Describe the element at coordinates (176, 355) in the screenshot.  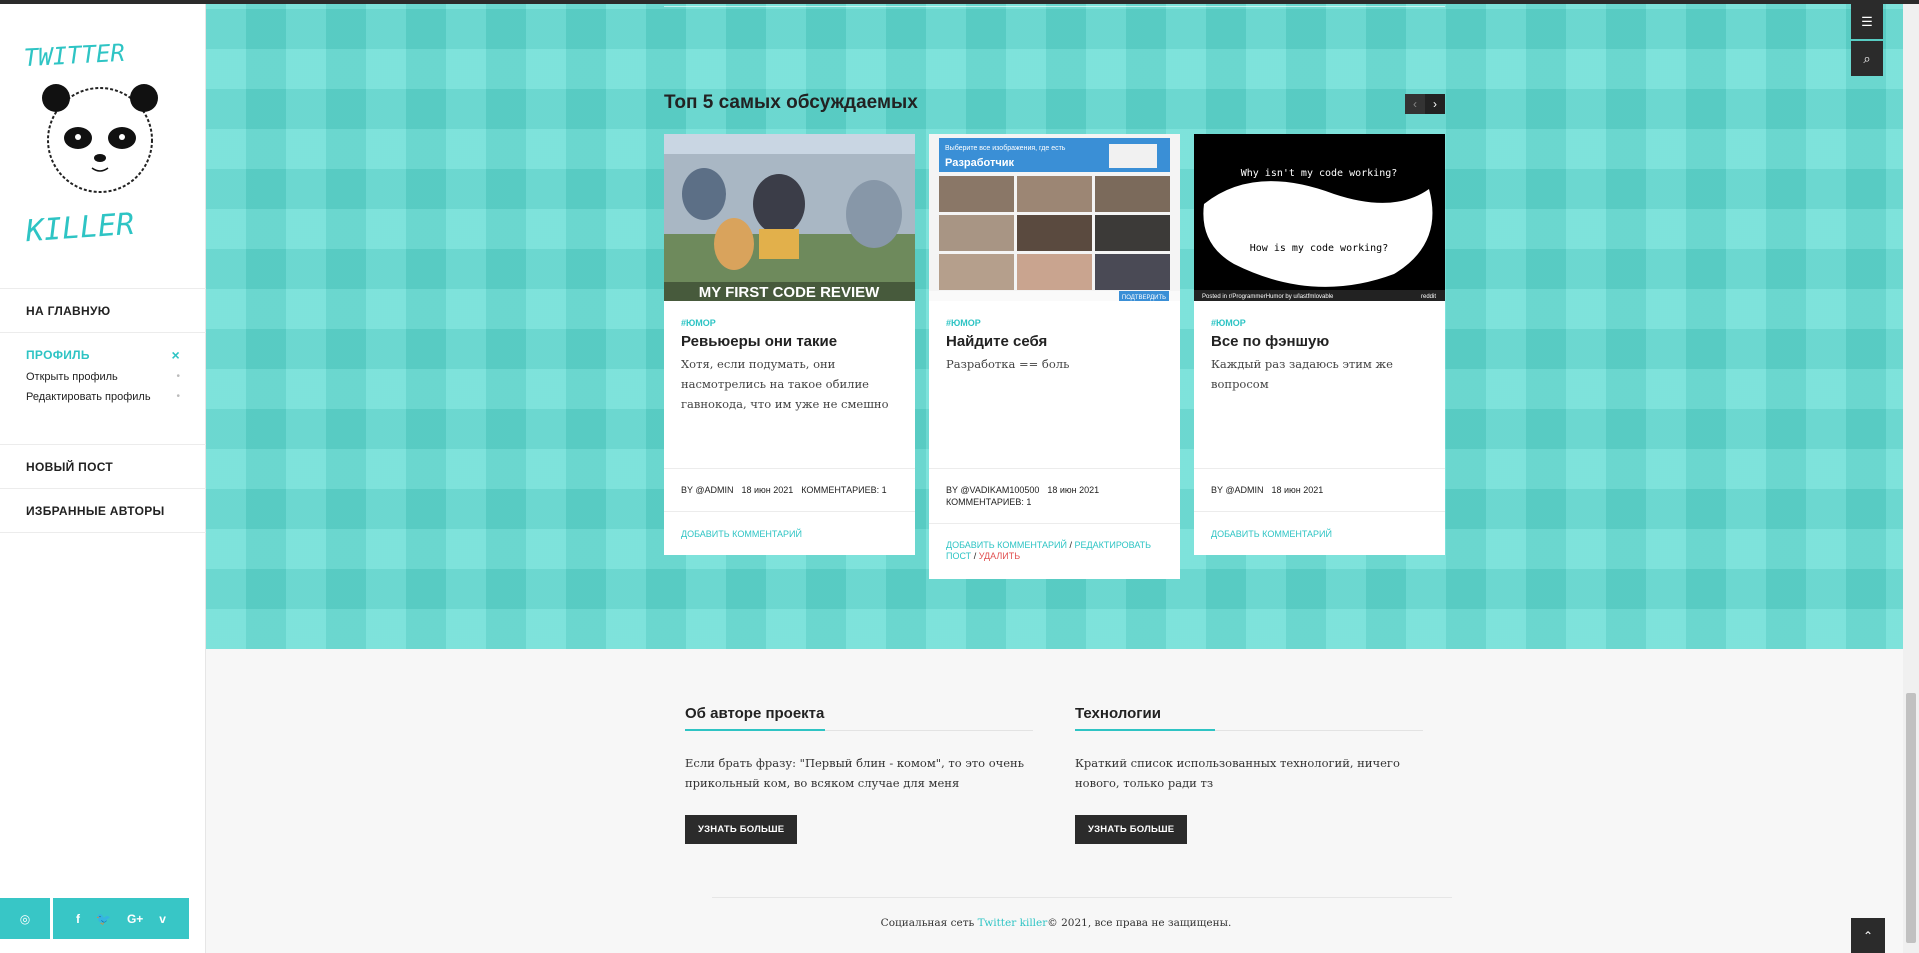
I see `close-icon: ×` at that location.